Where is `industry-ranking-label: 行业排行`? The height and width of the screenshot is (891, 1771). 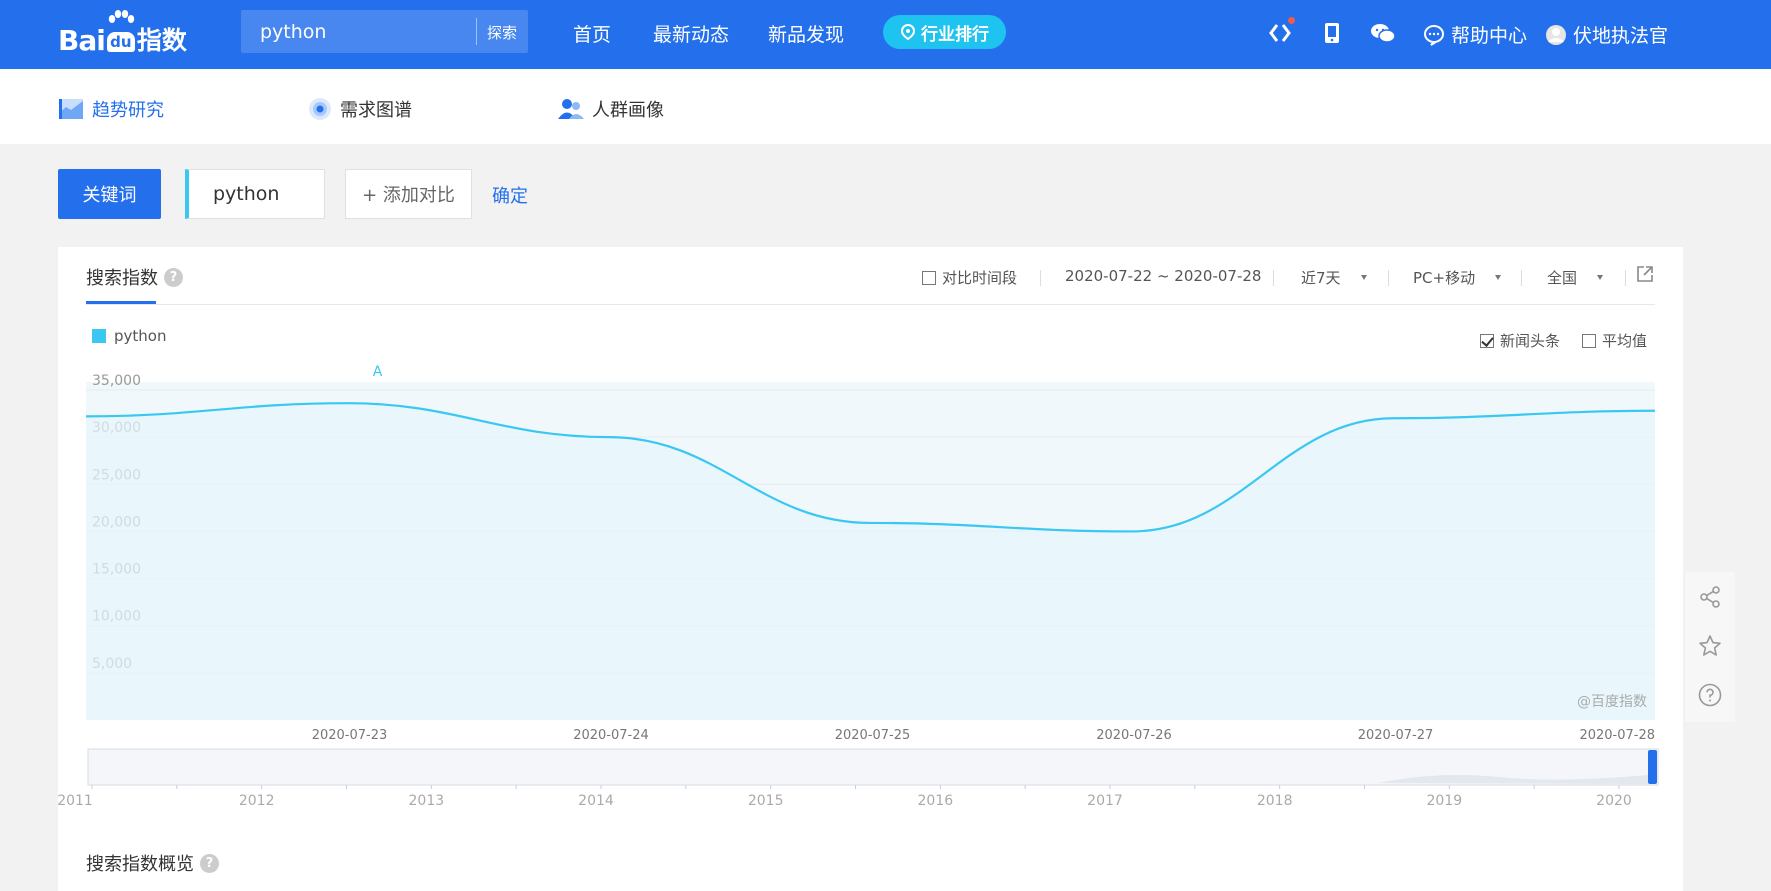 industry-ranking-label: 行业排行 is located at coordinates (955, 34).